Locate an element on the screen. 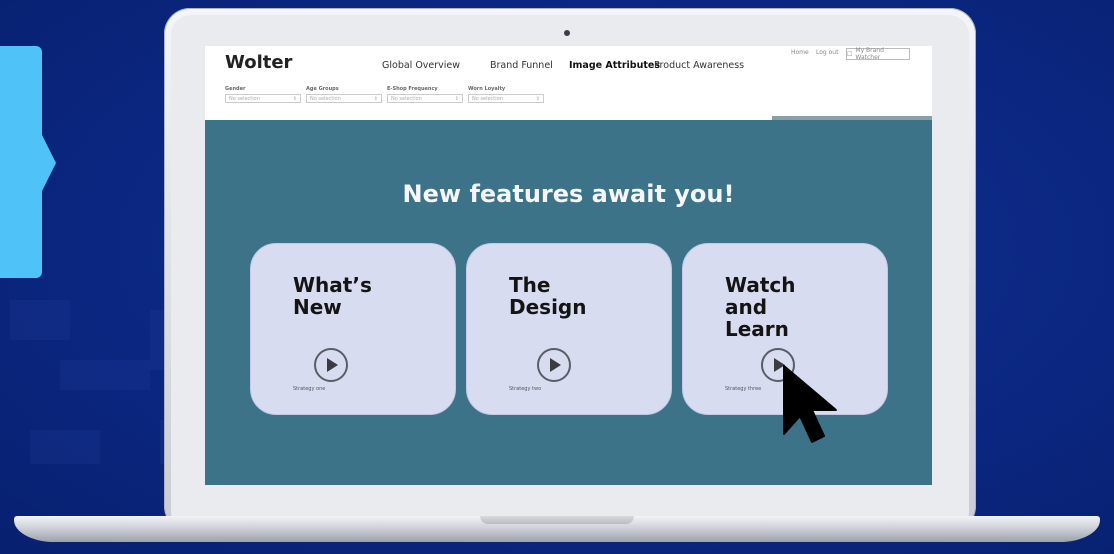 This screenshot has height=554, width=1114. filter-worn-loyalty: Worn Loyalty No selection ⇕ is located at coordinates (506, 94).